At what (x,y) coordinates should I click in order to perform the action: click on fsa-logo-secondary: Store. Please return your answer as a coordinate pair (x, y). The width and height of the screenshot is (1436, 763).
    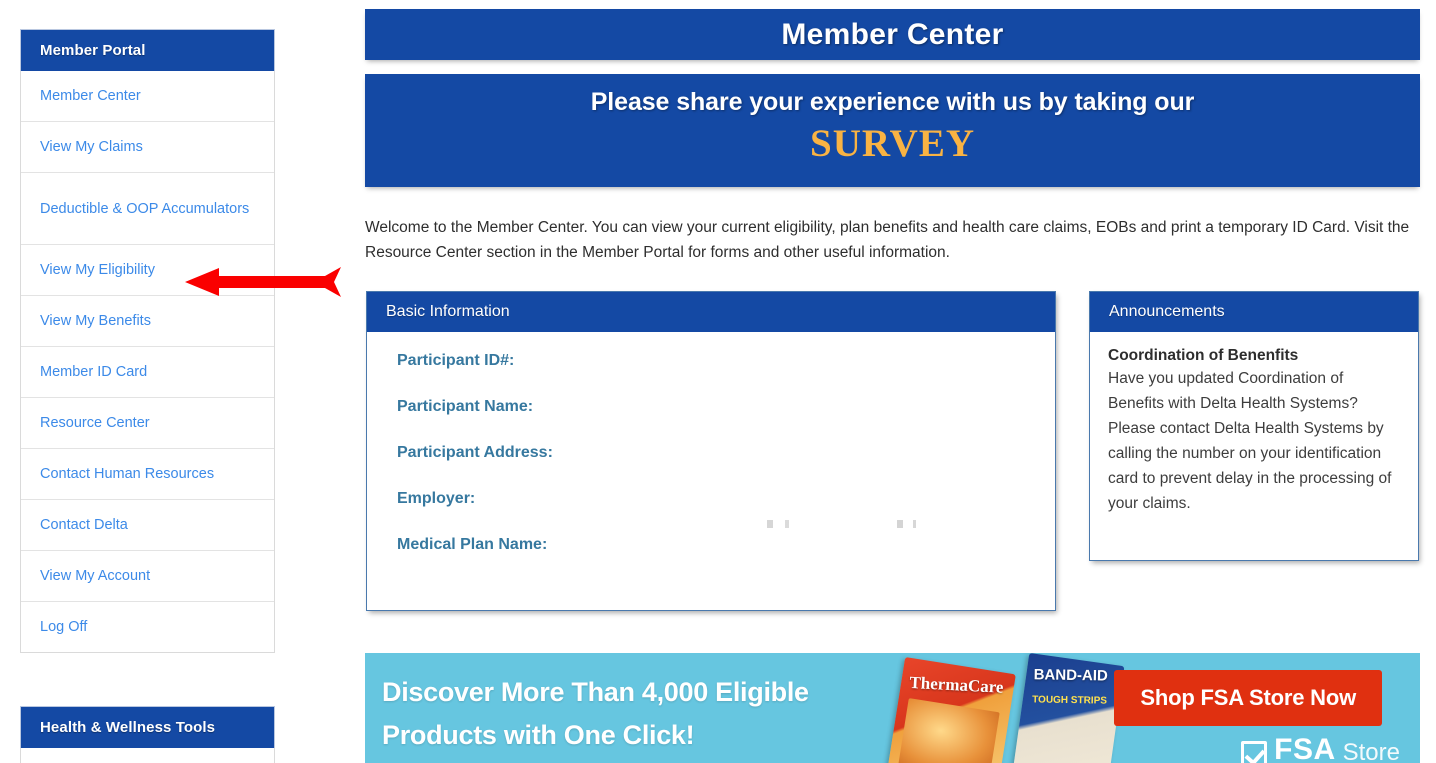
    Looking at the image, I should click on (1371, 751).